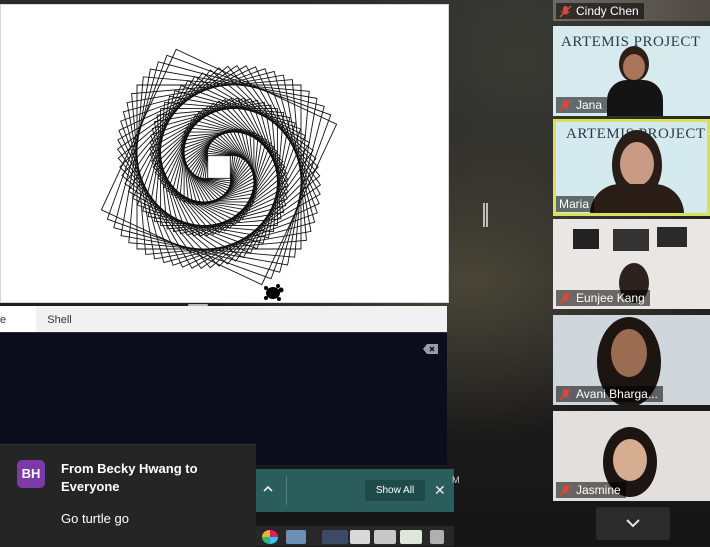  I want to click on gallery-resize-grip, so click(485, 215).